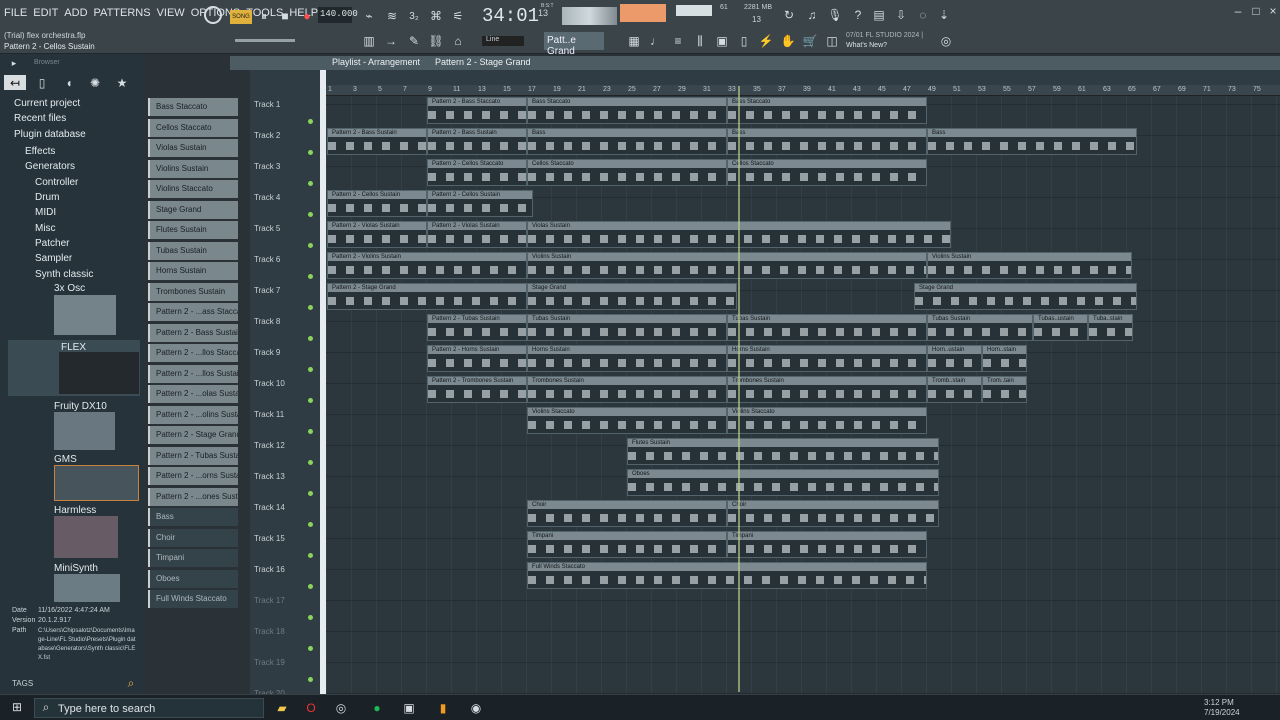  I want to click on channel-3: Violins Sustain, so click(193, 168).